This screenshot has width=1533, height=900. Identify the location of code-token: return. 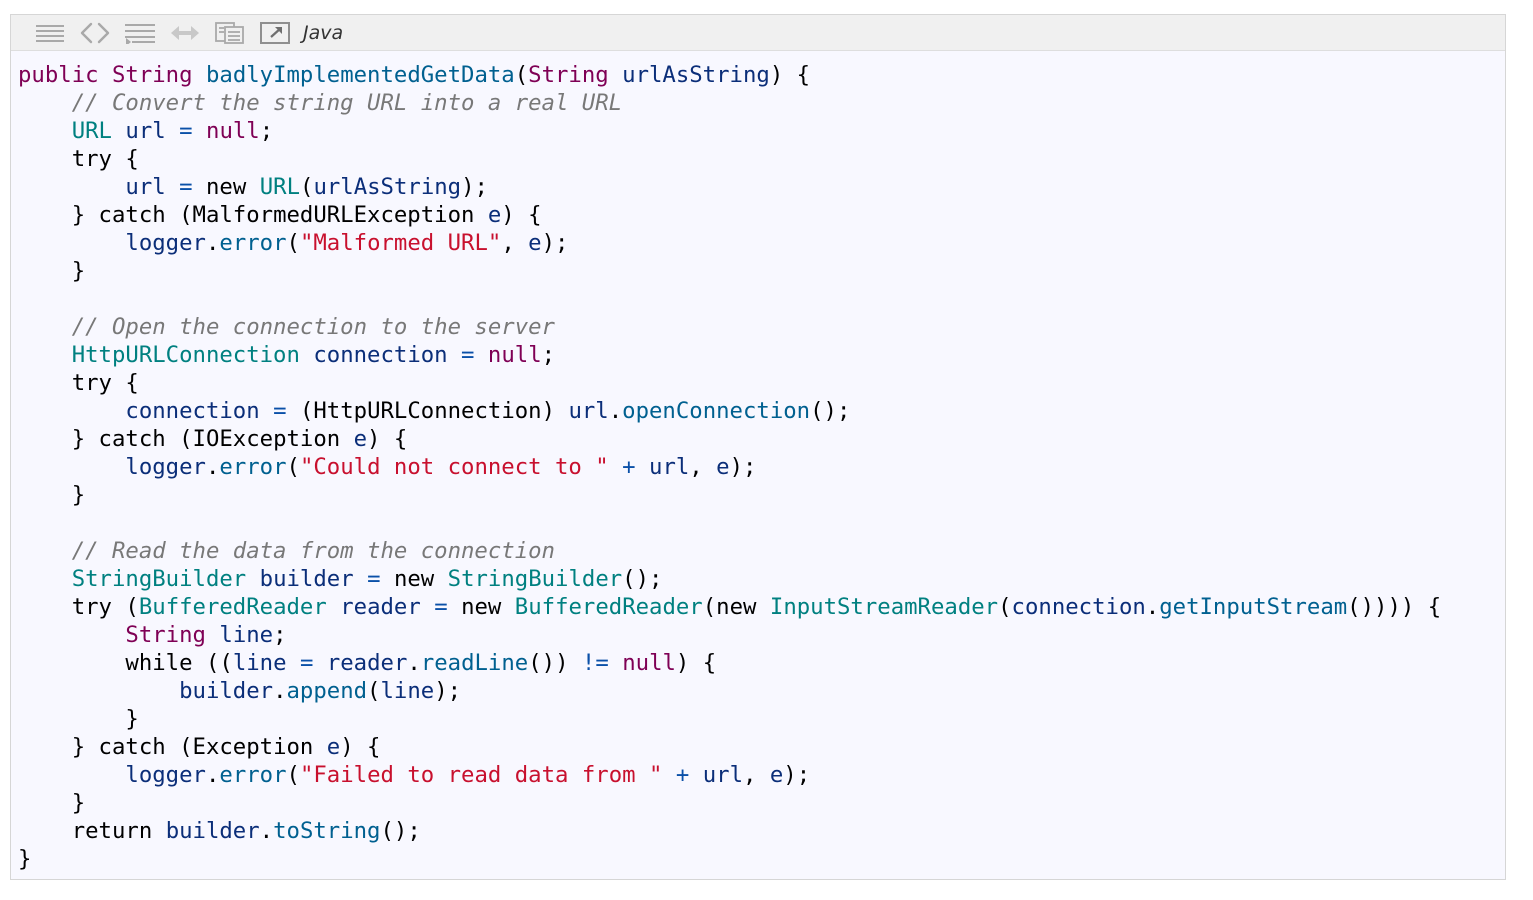
(112, 831).